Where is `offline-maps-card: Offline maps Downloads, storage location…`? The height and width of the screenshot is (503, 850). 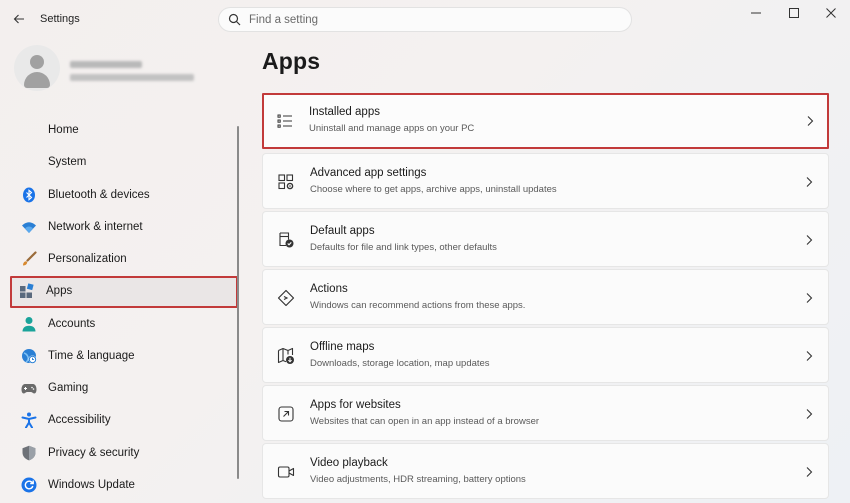 offline-maps-card: Offline maps Downloads, storage location… is located at coordinates (545, 355).